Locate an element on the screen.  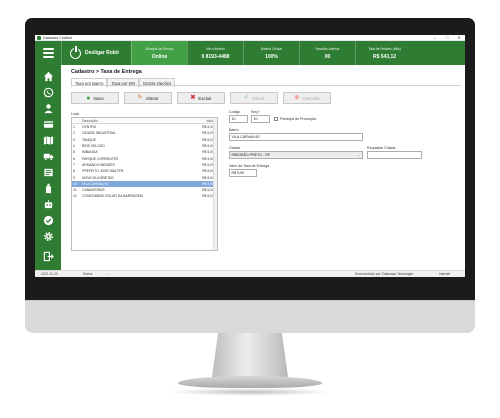
row-id: 5 is located at coordinates (74, 152).